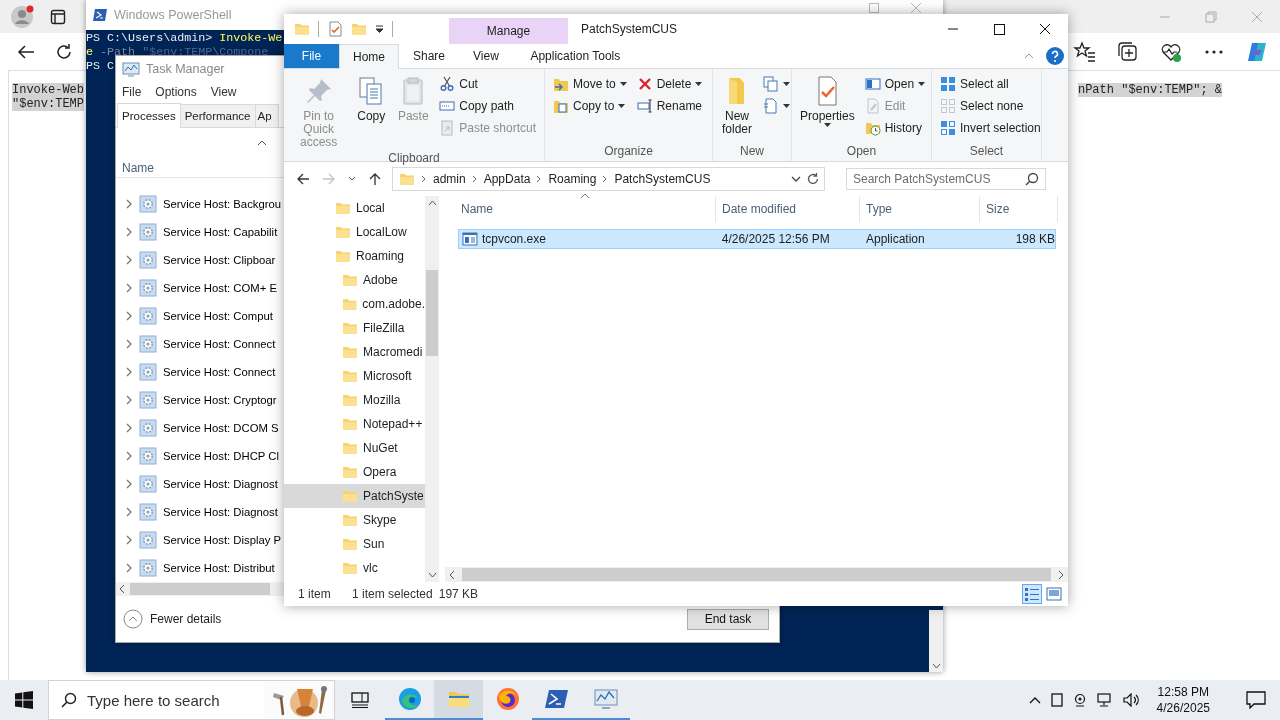 The height and width of the screenshot is (720, 1280). What do you see at coordinates (58, 16) in the screenshot?
I see `tab-actions-icon` at bounding box center [58, 16].